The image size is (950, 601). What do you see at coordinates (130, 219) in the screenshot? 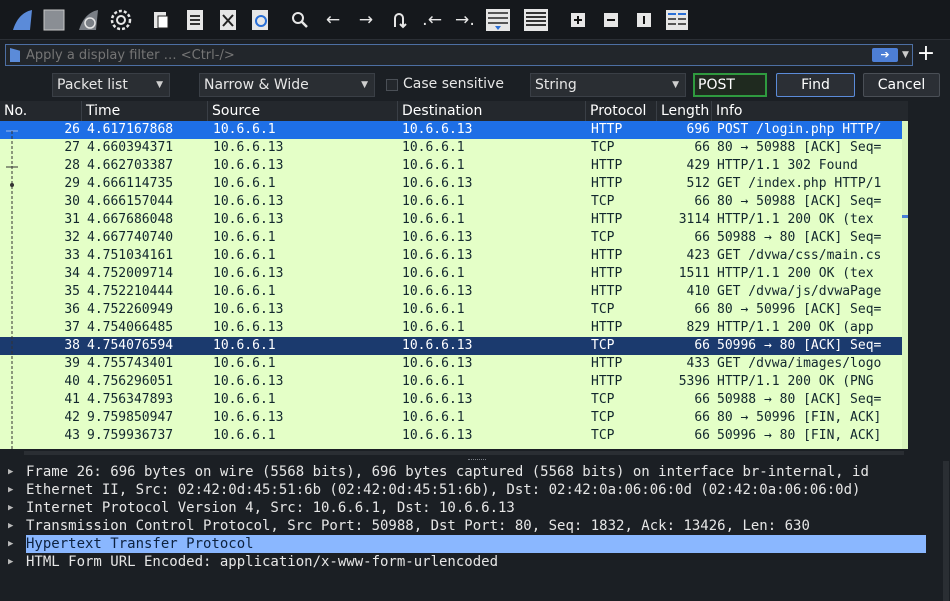
I see `cell-time: 4.667686048` at bounding box center [130, 219].